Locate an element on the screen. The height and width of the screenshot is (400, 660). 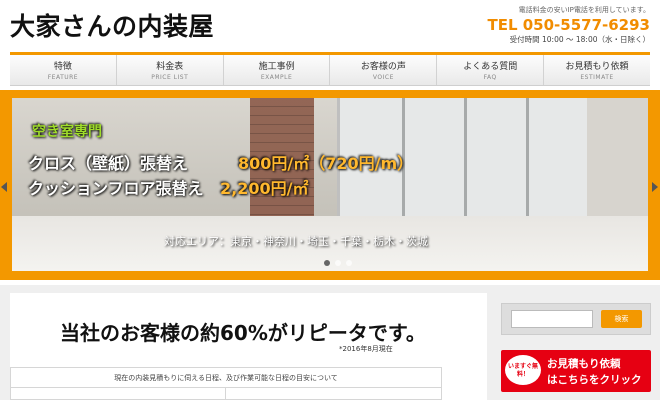
slide-vacant-heading: 空き室専門 is located at coordinates (67, 132).